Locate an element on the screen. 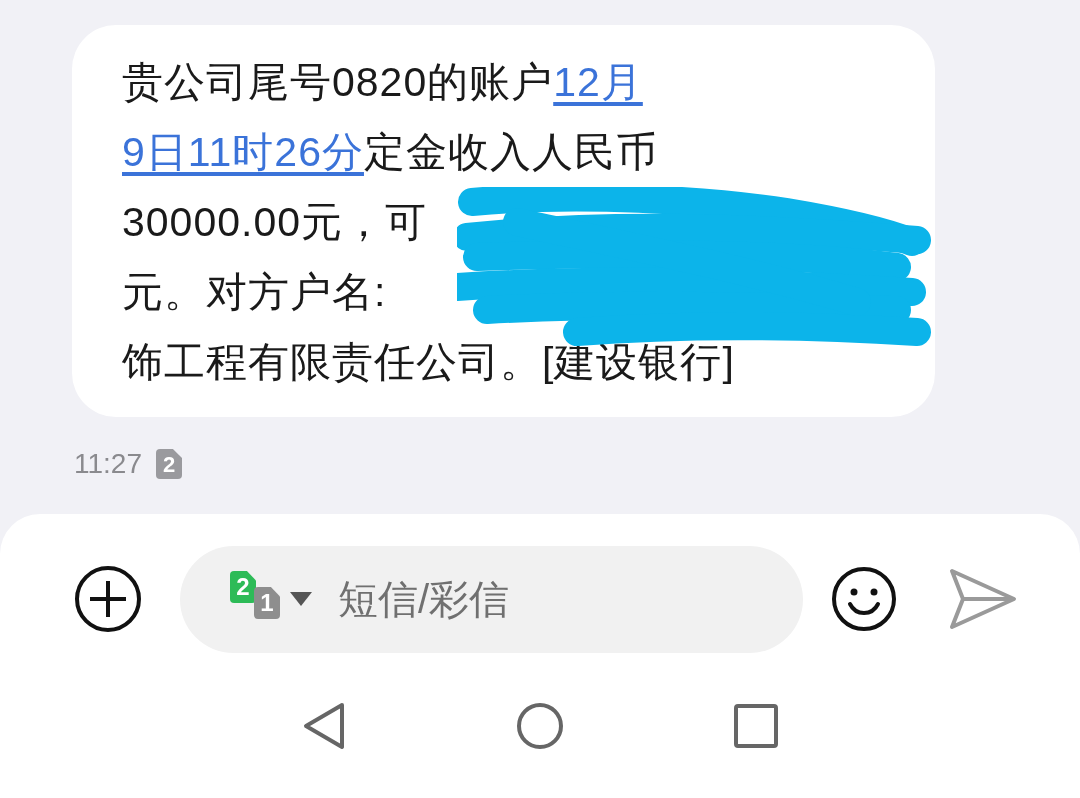 Image resolution: width=1080 pixels, height=798 pixels. home-icon is located at coordinates (540, 726).